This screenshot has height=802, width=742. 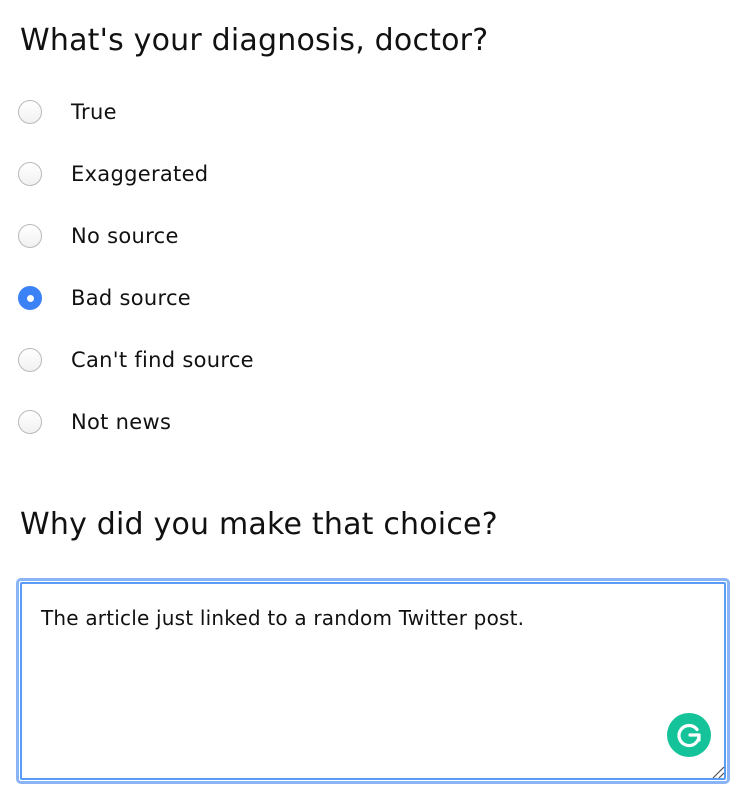 I want to click on option-label: Bad source, so click(x=131, y=298).